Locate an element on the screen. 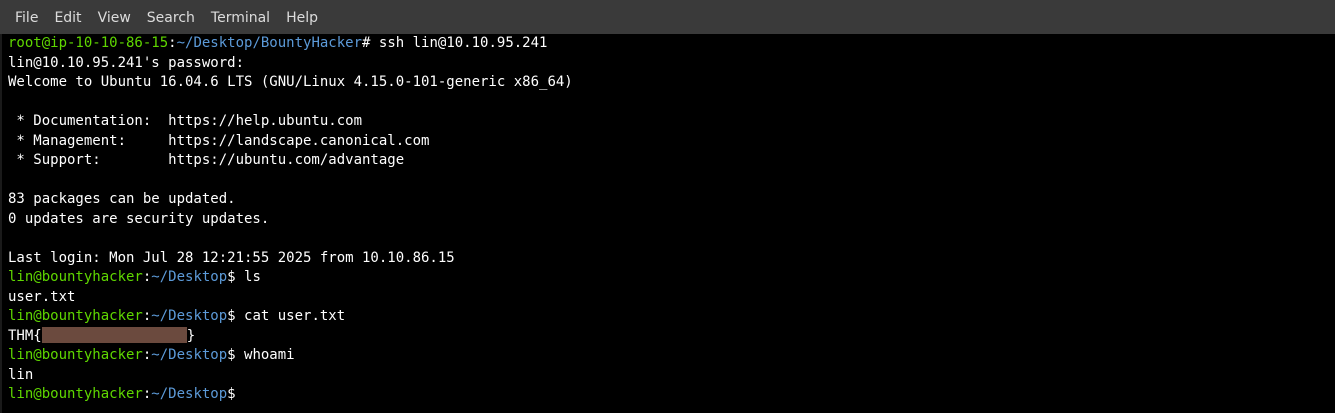 The image size is (1335, 413). output-line: lin@10.10.95.241's password: is located at coordinates (126, 62).